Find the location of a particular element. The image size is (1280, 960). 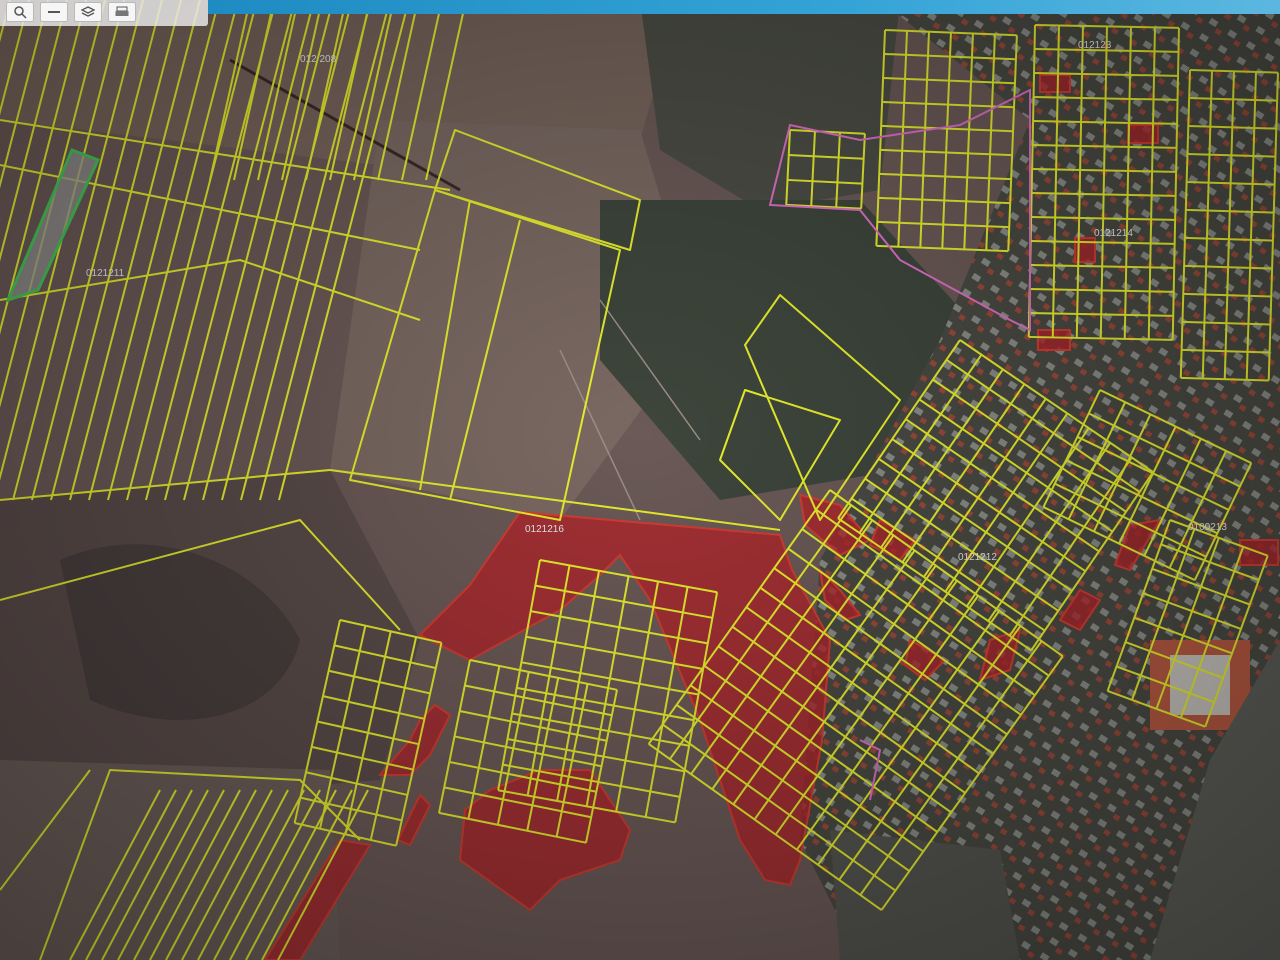

print-button is located at coordinates (122, 12).